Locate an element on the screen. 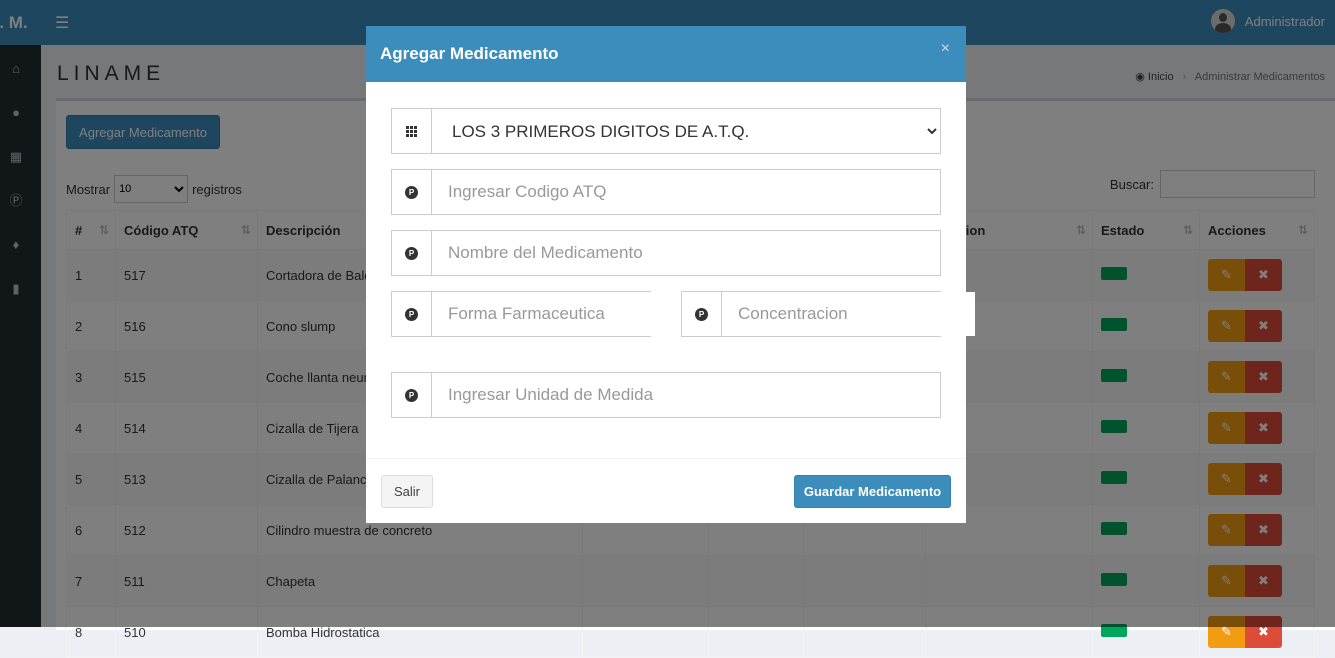 This screenshot has width=1335, height=658. atq-select-group: LOS 3 PRIMEROS DIGITOS DE A.T.Q. is located at coordinates (666, 131).